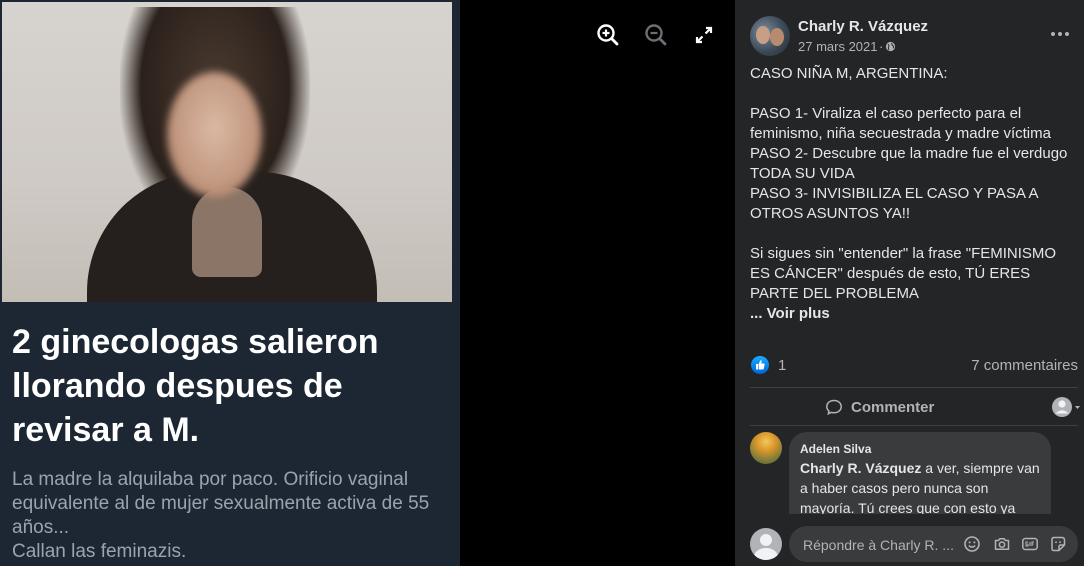 The width and height of the screenshot is (1084, 566). I want to click on profile-chevron-icon, so click(1066, 407).